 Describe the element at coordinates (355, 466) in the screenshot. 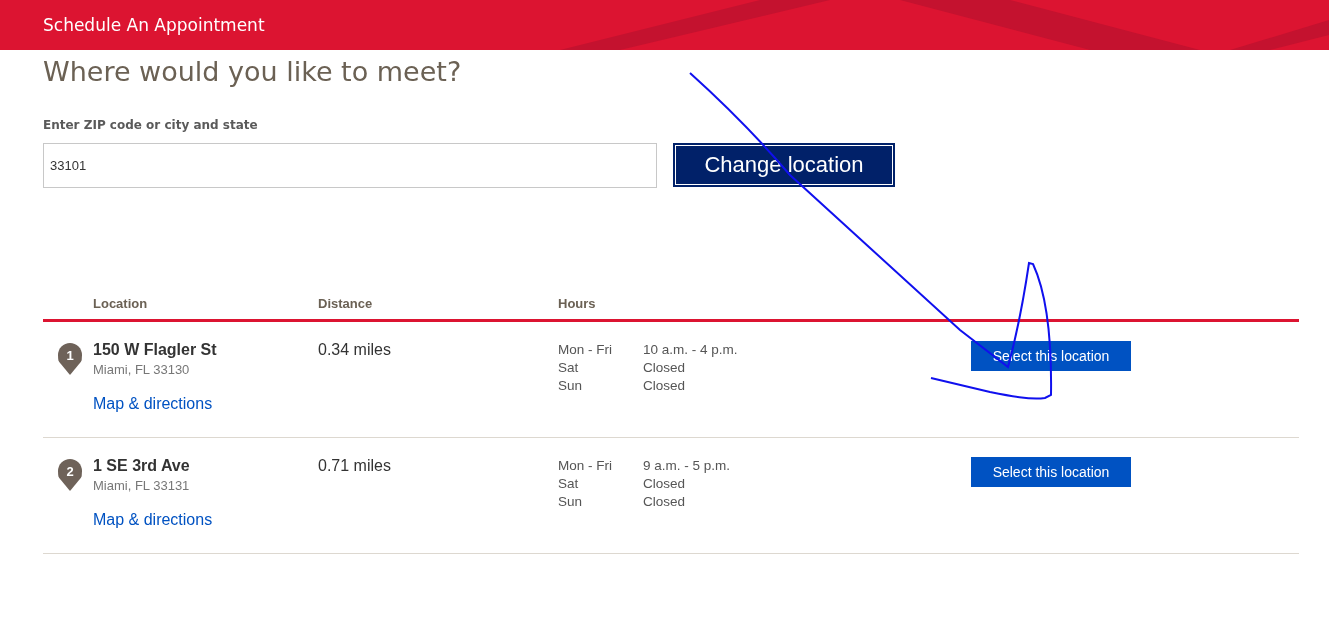

I see `distance-text: 0.71 miles` at that location.